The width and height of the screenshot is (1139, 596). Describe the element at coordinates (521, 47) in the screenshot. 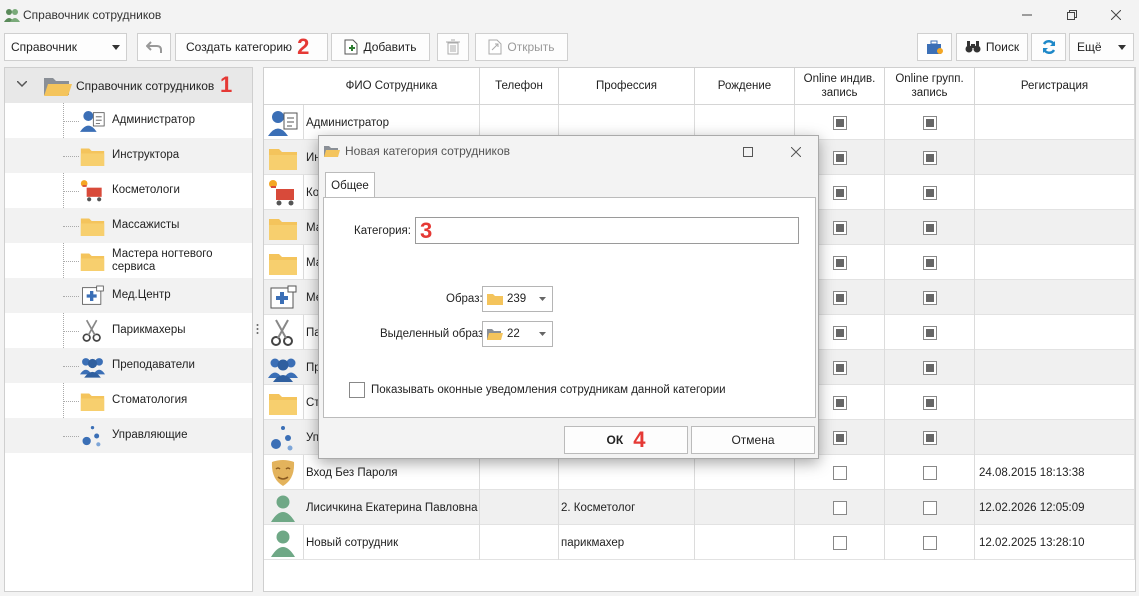

I see `open-button: Открыть` at that location.